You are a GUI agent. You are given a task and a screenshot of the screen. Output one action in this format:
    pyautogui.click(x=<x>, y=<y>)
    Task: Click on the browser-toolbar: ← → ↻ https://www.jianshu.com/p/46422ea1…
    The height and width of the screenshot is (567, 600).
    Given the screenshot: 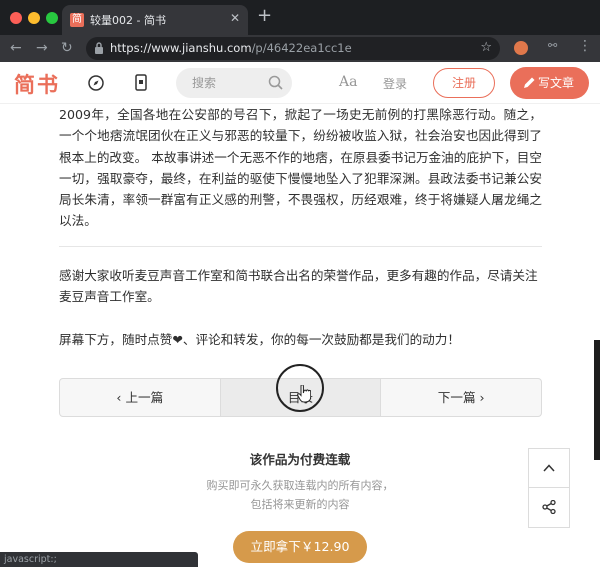 What is the action you would take?
    pyautogui.click(x=300, y=48)
    